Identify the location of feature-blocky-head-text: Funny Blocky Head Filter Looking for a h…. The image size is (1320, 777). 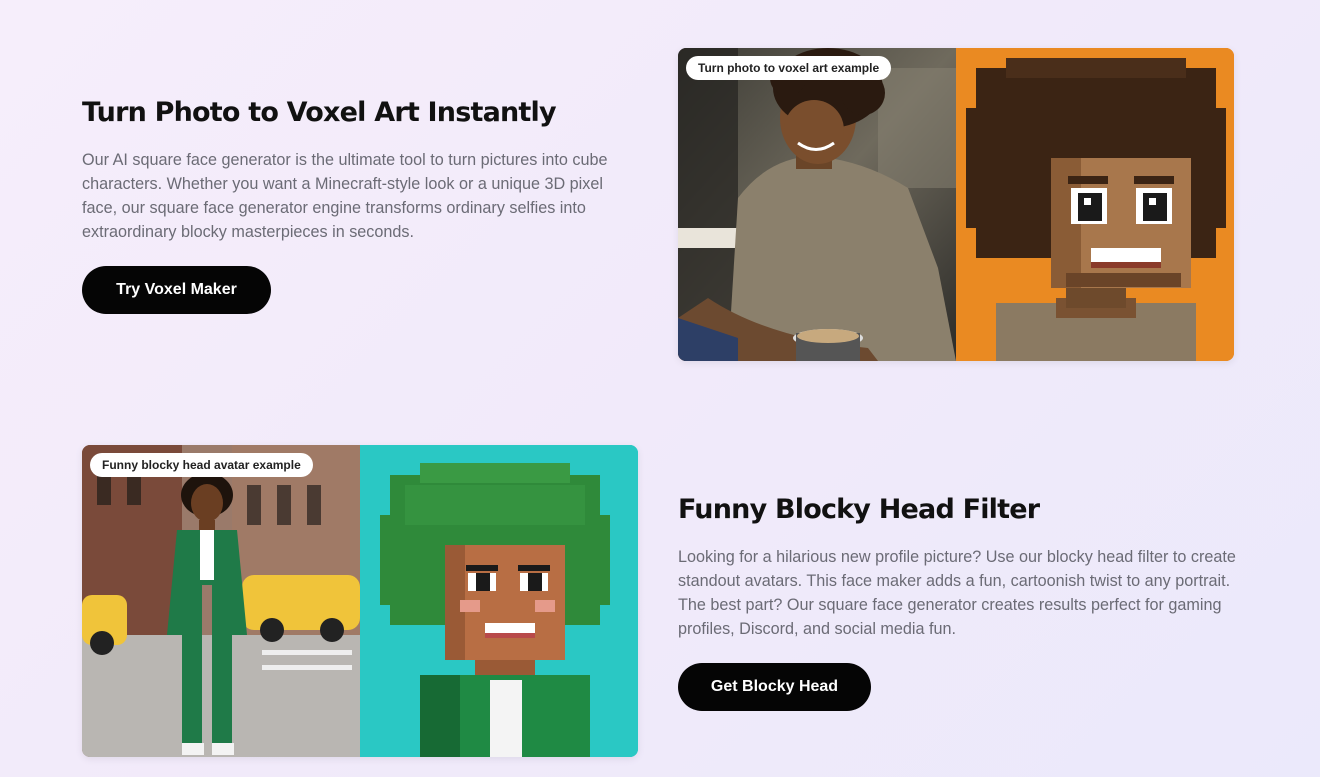
(958, 602).